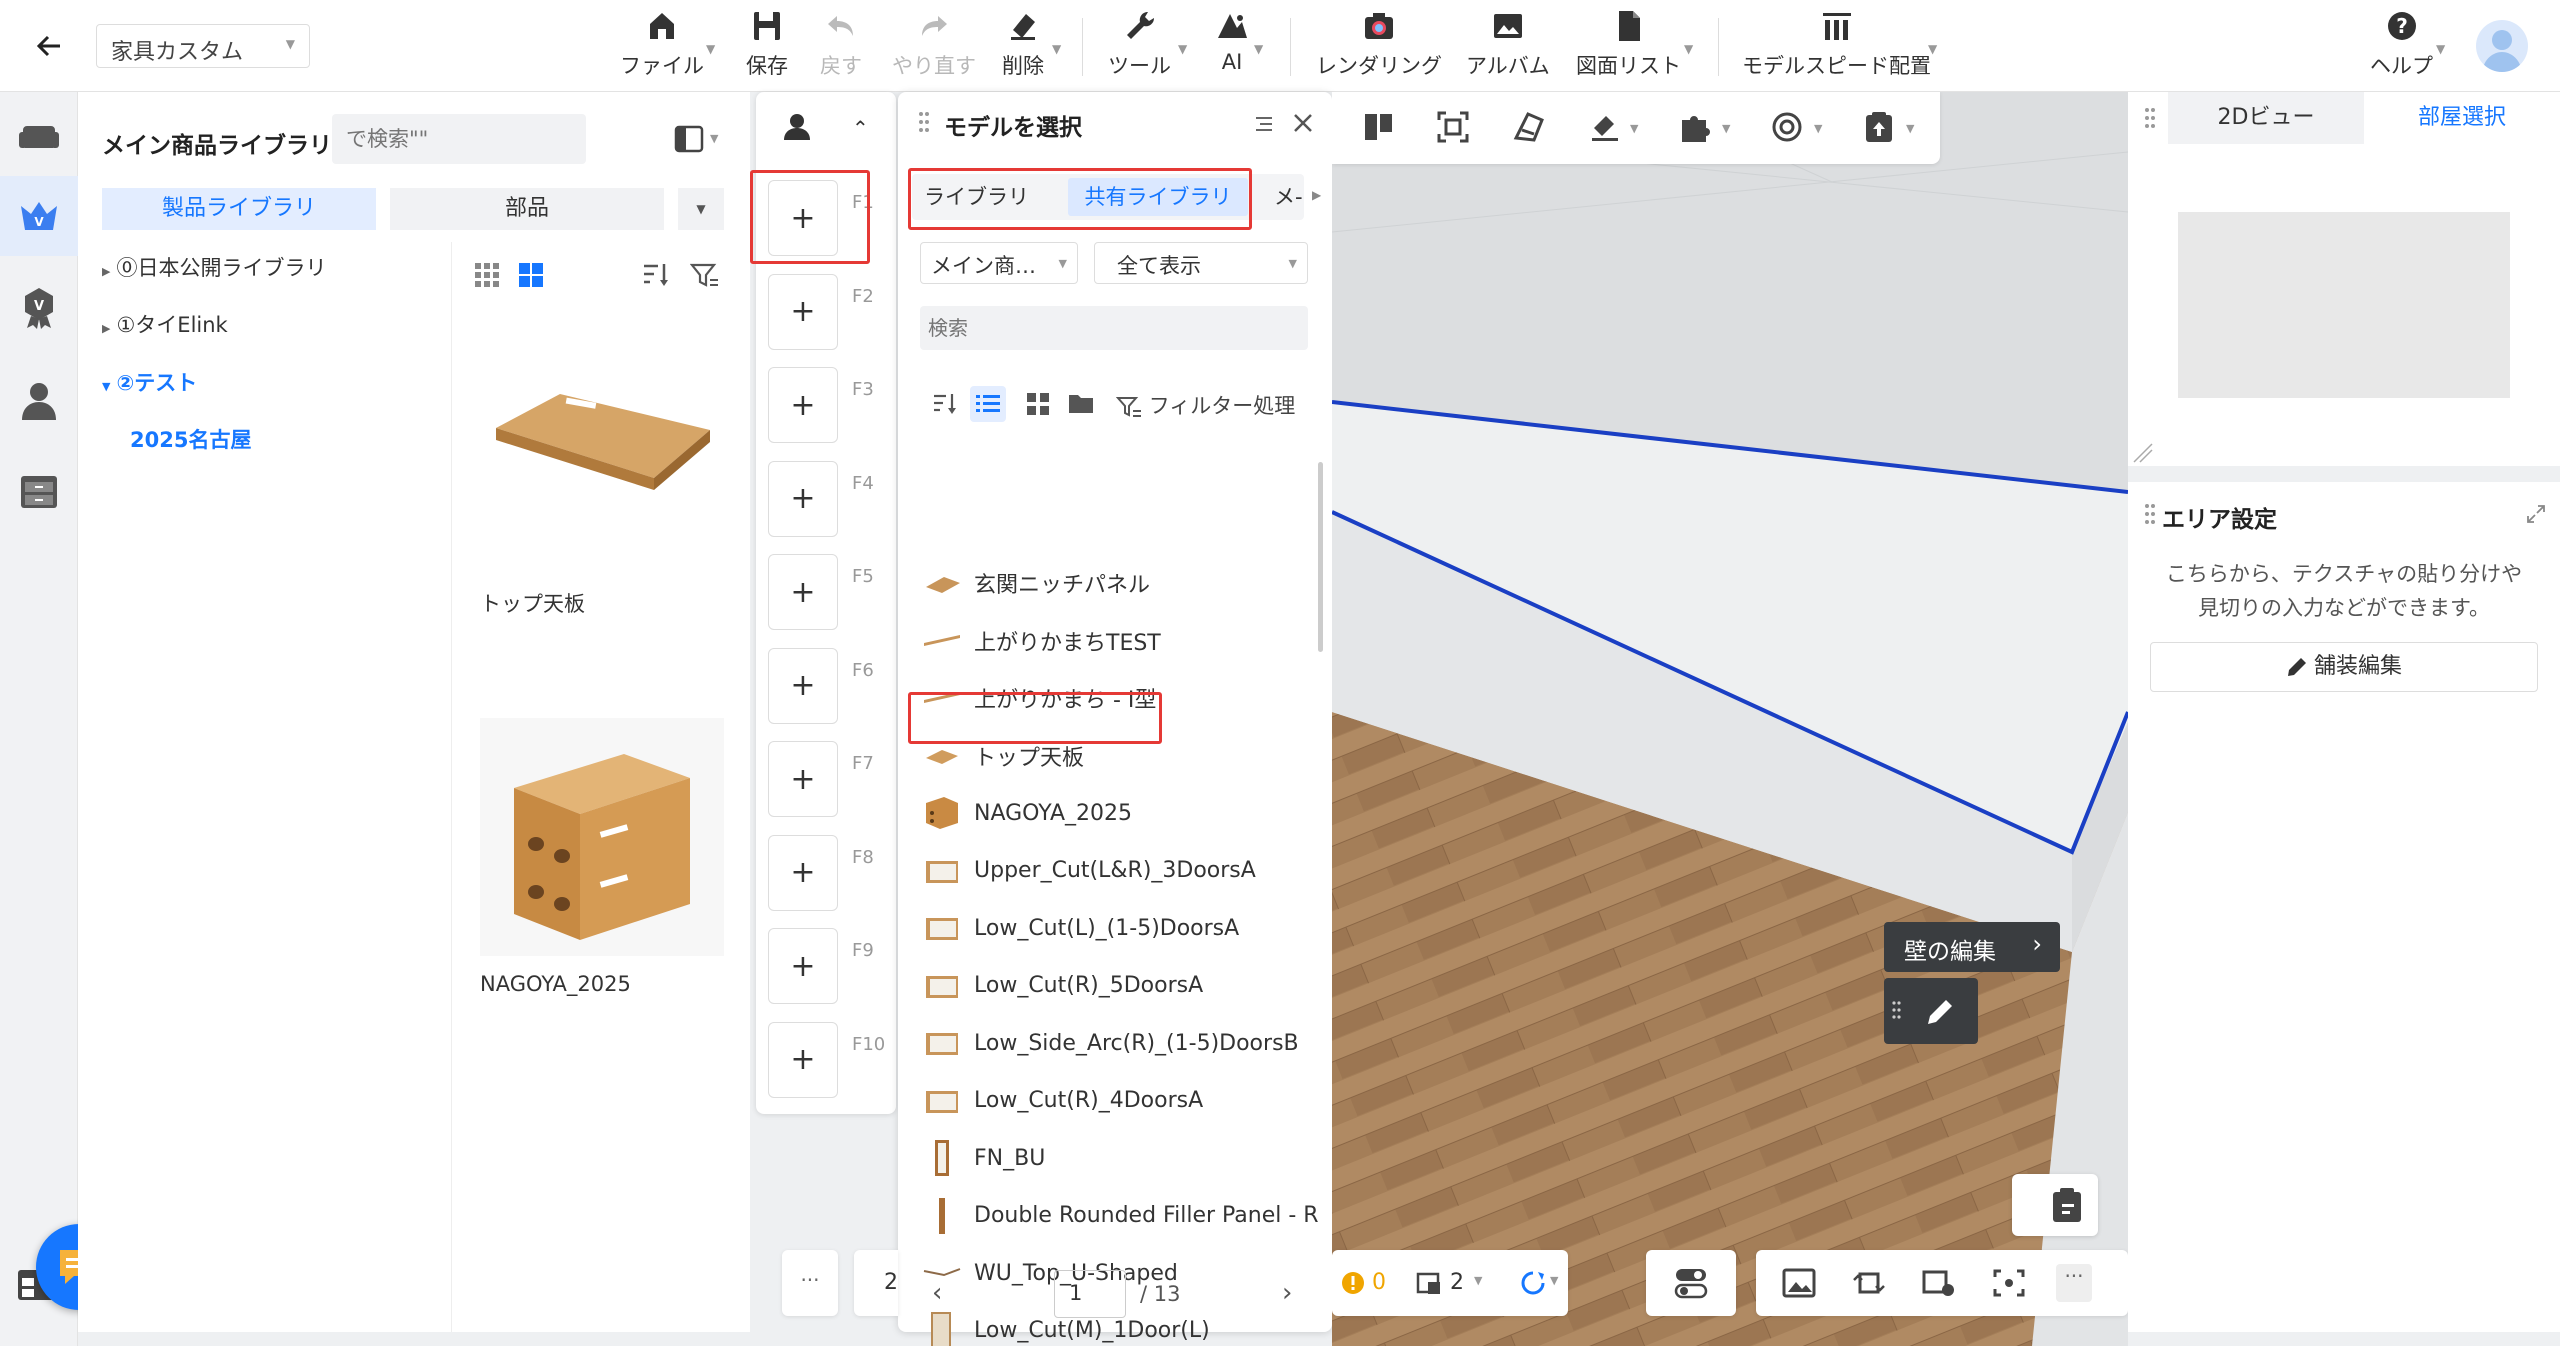 The width and height of the screenshot is (2560, 1346). Describe the element at coordinates (1114, 328) in the screenshot. I see `model-search-input` at that location.